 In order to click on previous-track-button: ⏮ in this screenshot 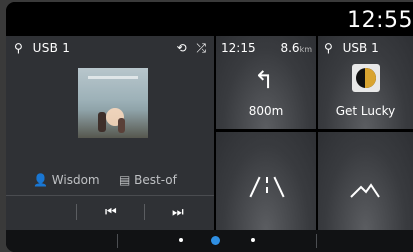, I will do `click(111, 212)`.